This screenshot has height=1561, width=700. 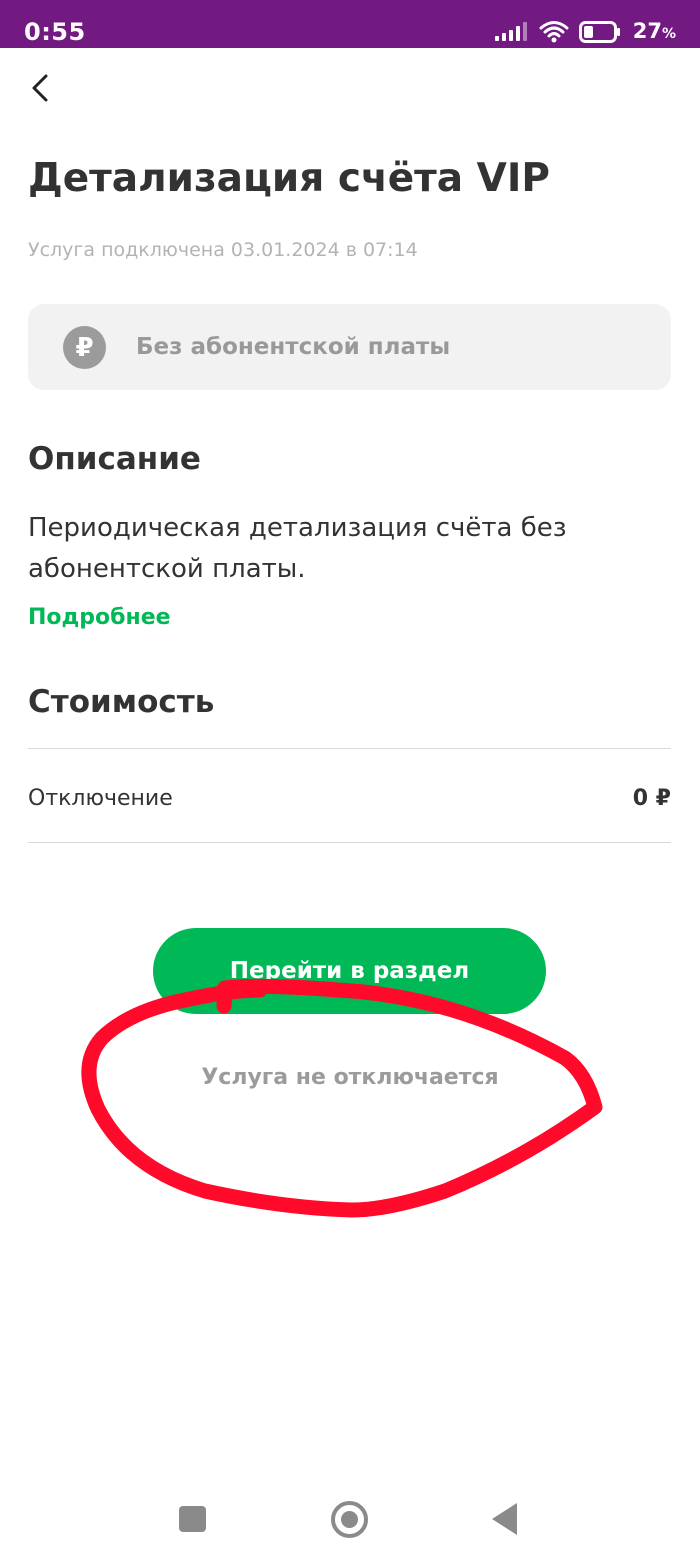 I want to click on chevron-left-icon, so click(x=40, y=88).